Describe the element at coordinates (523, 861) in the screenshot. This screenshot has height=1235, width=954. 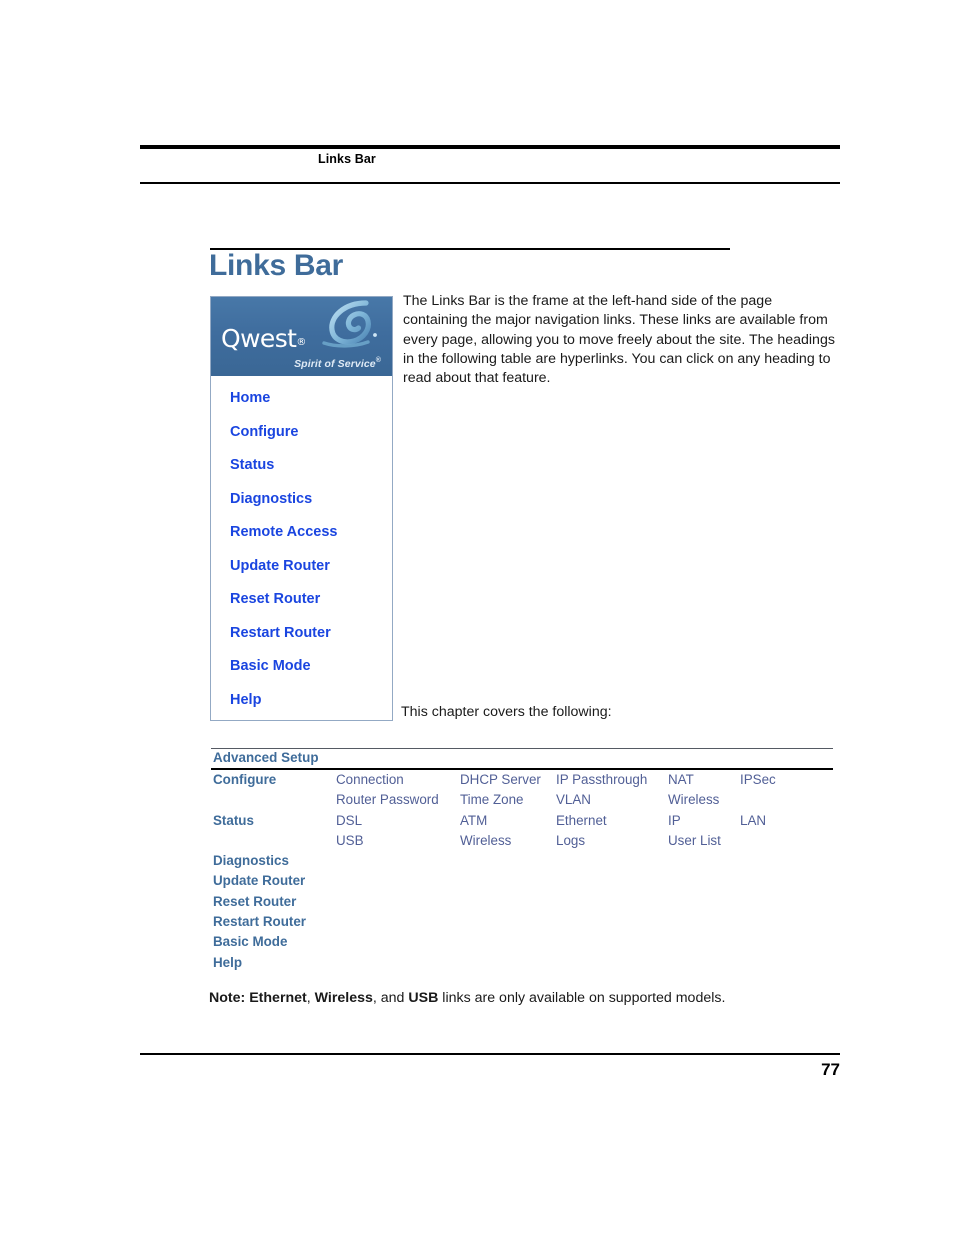
I see `table-row: Diagnostics` at that location.